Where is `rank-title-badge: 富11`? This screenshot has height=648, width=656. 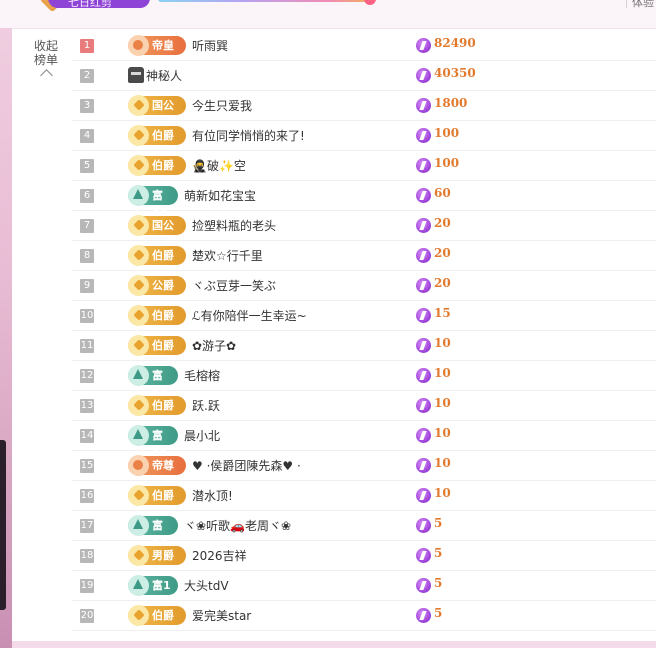 rank-title-badge: 富11 is located at coordinates (153, 443).